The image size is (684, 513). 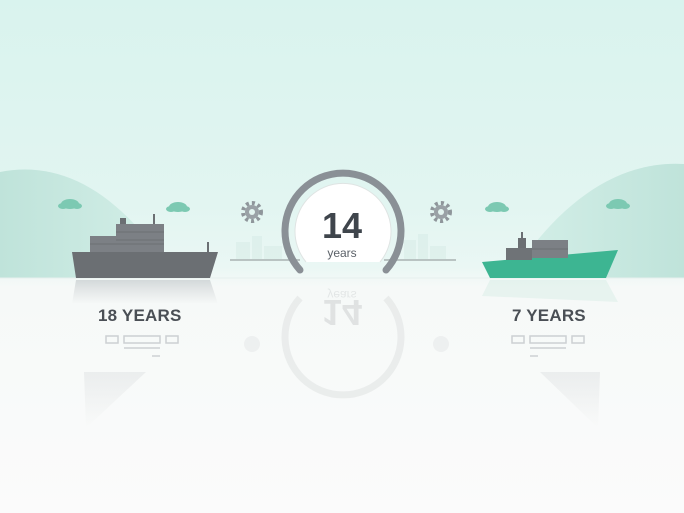 What do you see at coordinates (342, 295) in the screenshot?
I see `center-unit-reflection: years` at bounding box center [342, 295].